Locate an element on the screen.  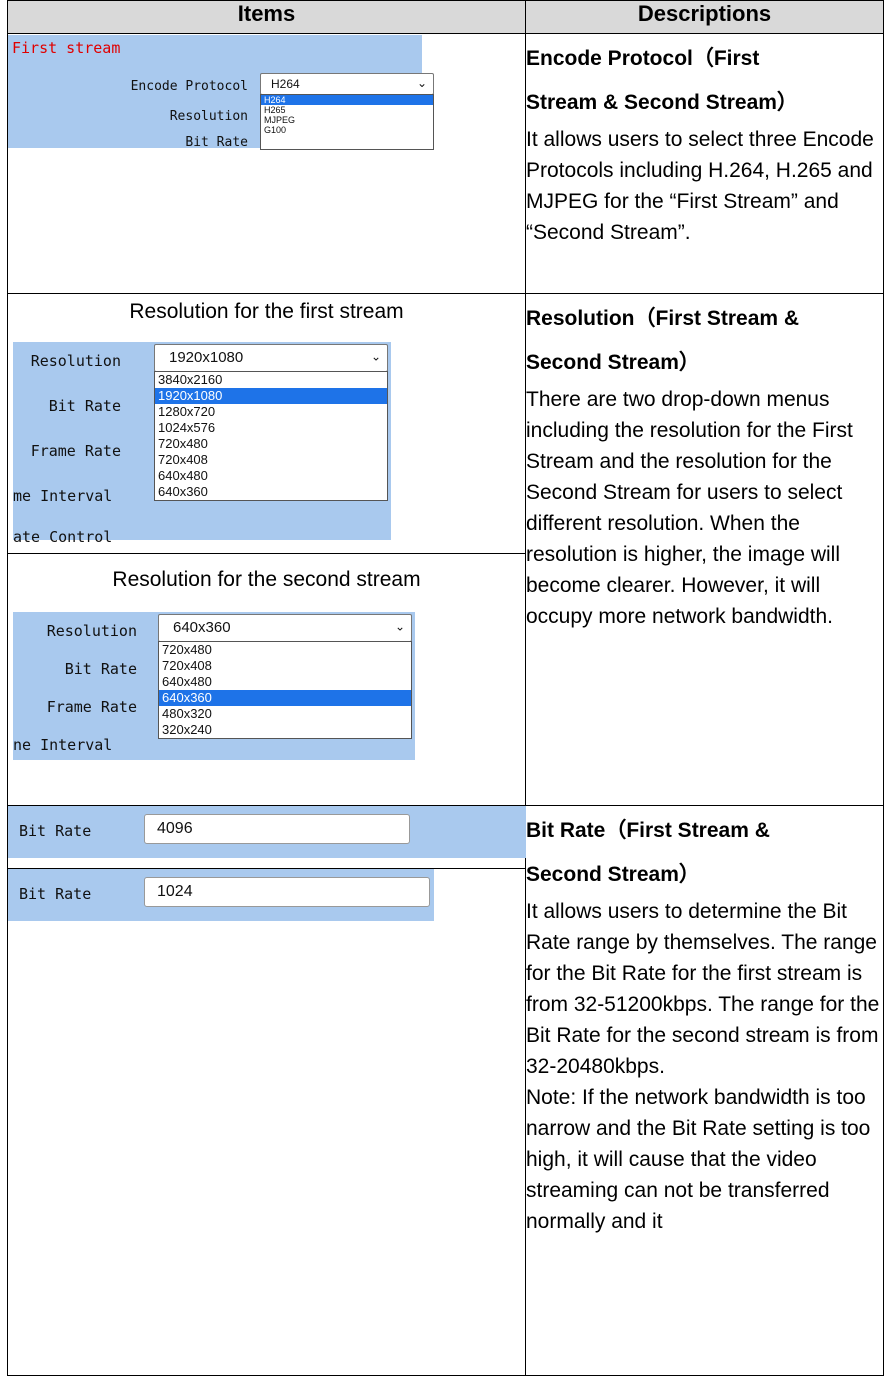
second-resolution-value: 640x360 is located at coordinates (202, 627).